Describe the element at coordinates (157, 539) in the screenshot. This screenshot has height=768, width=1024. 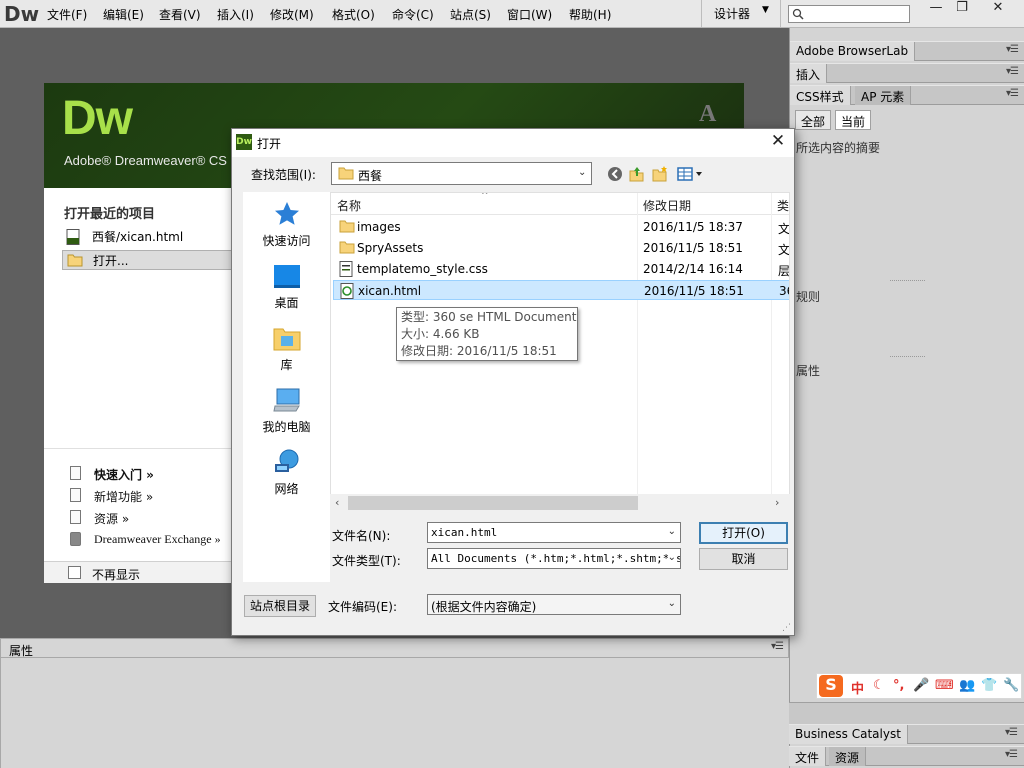
I see `link-exchange: Dreamweaver Exchange »` at that location.